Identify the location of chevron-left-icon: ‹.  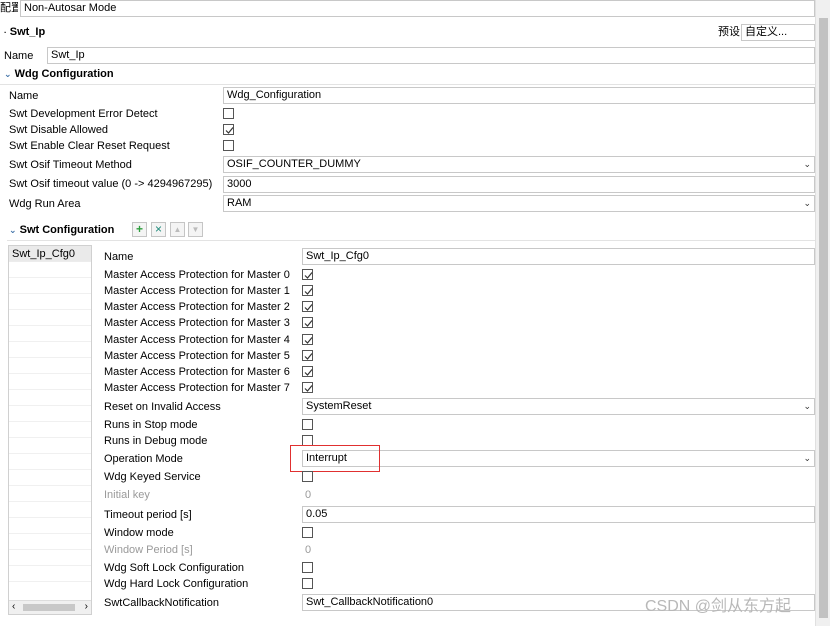
(13, 606).